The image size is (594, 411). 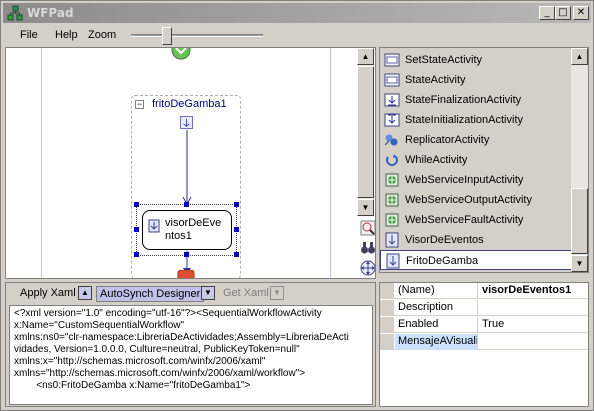 I want to click on close-button: ✕, so click(x=581, y=13).